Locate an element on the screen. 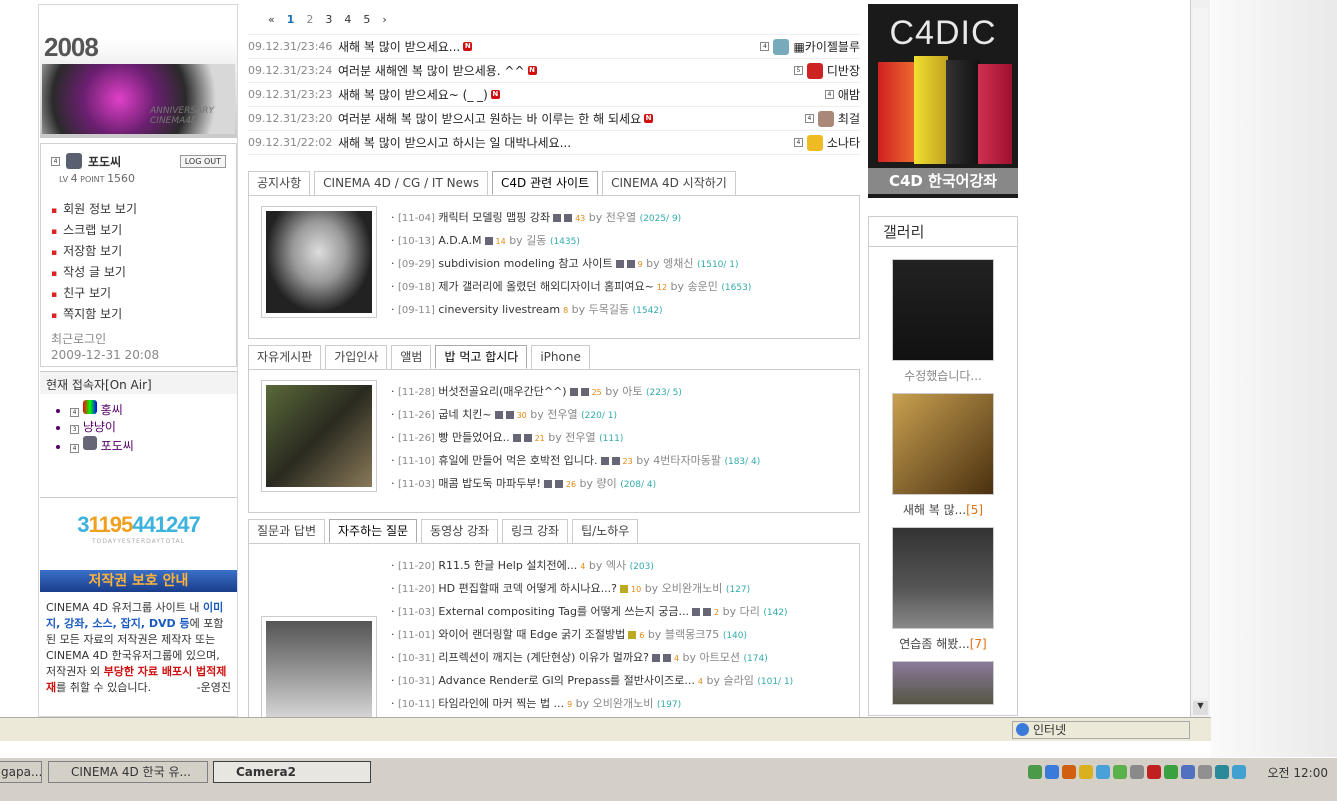 The image size is (1337, 801). copyright-signature: -운영진 is located at coordinates (213, 687).